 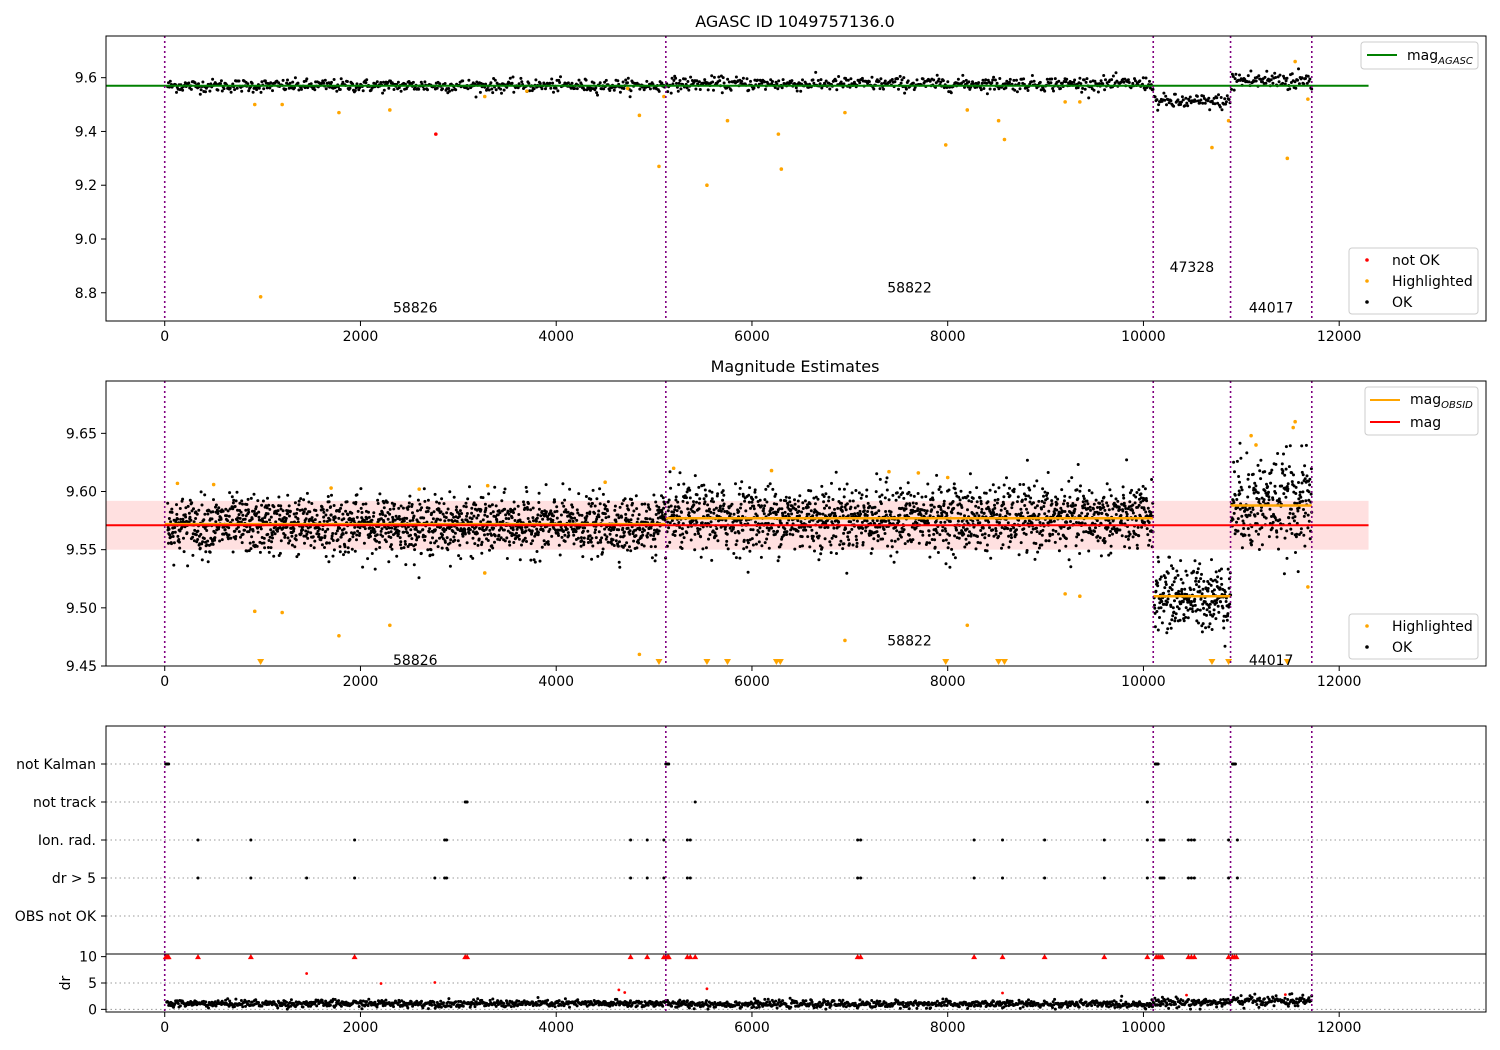 What do you see at coordinates (1413, 281) in the screenshot?
I see `panel-1-legend-lower: not OK Highlighted OK` at bounding box center [1413, 281].